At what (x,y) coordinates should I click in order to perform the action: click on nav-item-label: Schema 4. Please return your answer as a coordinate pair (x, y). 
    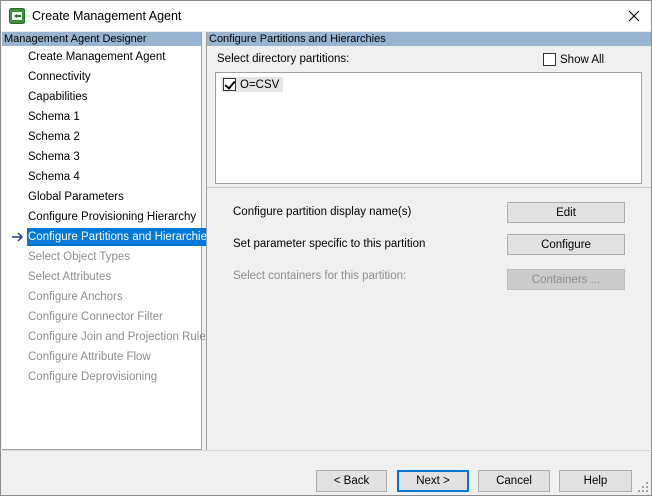
    Looking at the image, I should click on (54, 177).